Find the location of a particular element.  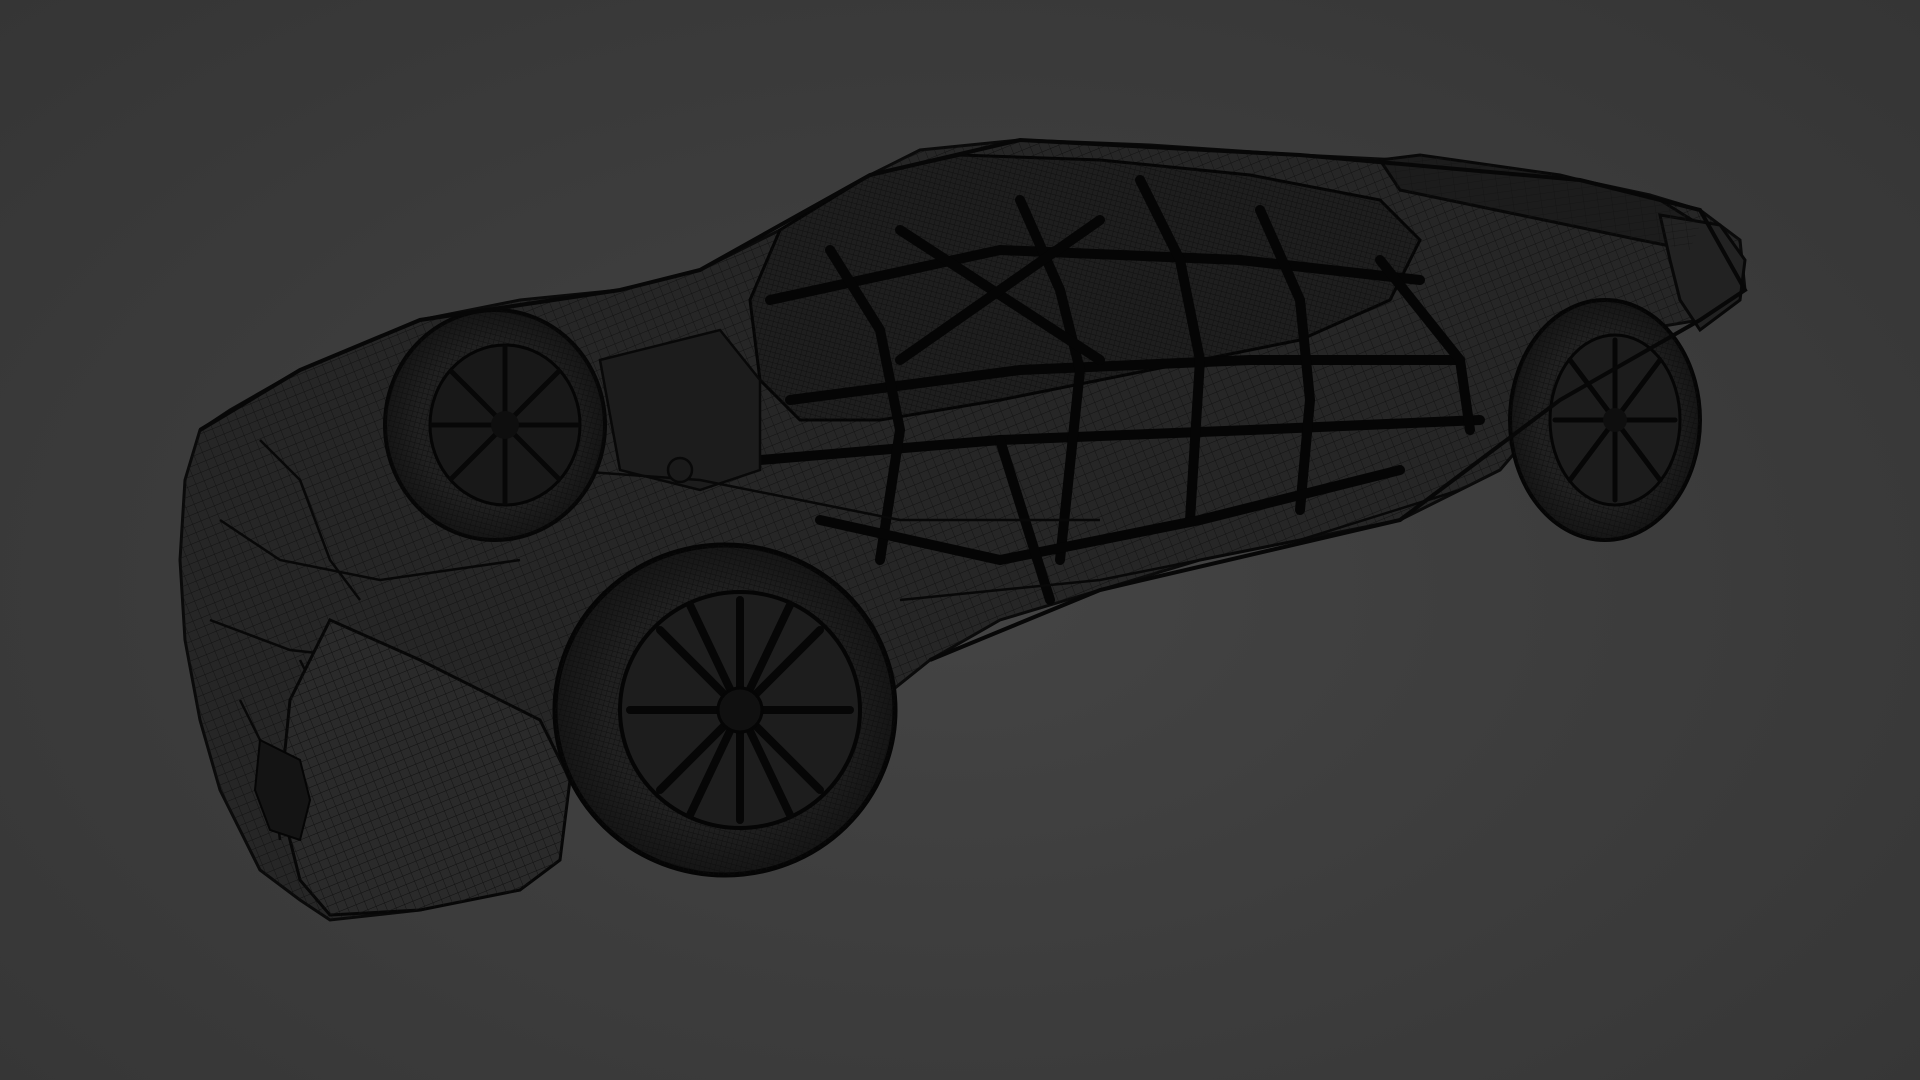

wheel-front-far is located at coordinates (495, 425).